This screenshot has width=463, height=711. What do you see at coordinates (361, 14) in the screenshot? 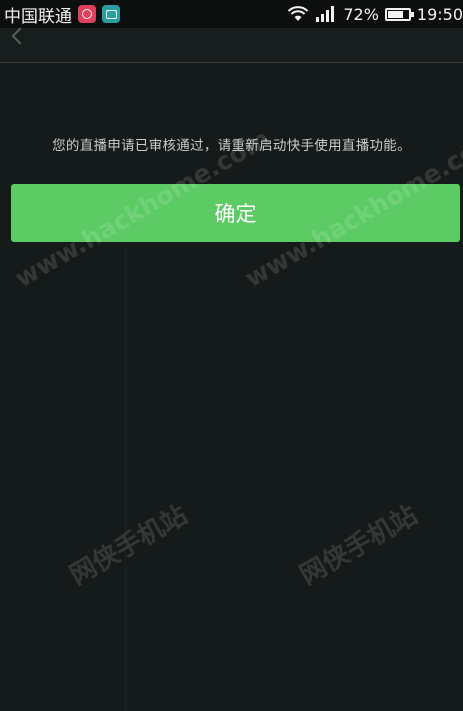
I see `battery-percent: 72%` at bounding box center [361, 14].